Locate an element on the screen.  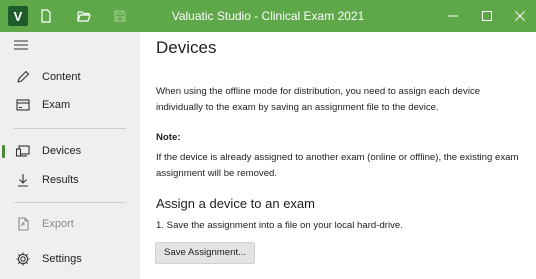
sidebar-item-label: Exam is located at coordinates (56, 105).